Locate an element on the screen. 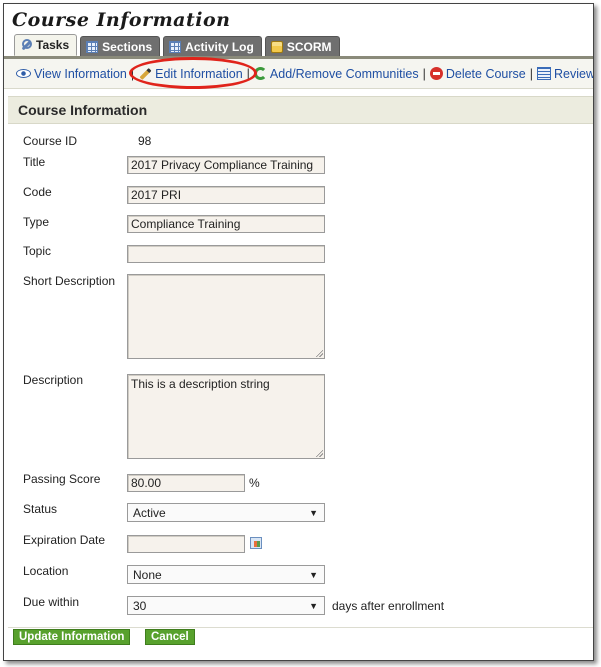 Image resolution: width=601 pixels, height=667 pixels. box-icon is located at coordinates (276, 46).